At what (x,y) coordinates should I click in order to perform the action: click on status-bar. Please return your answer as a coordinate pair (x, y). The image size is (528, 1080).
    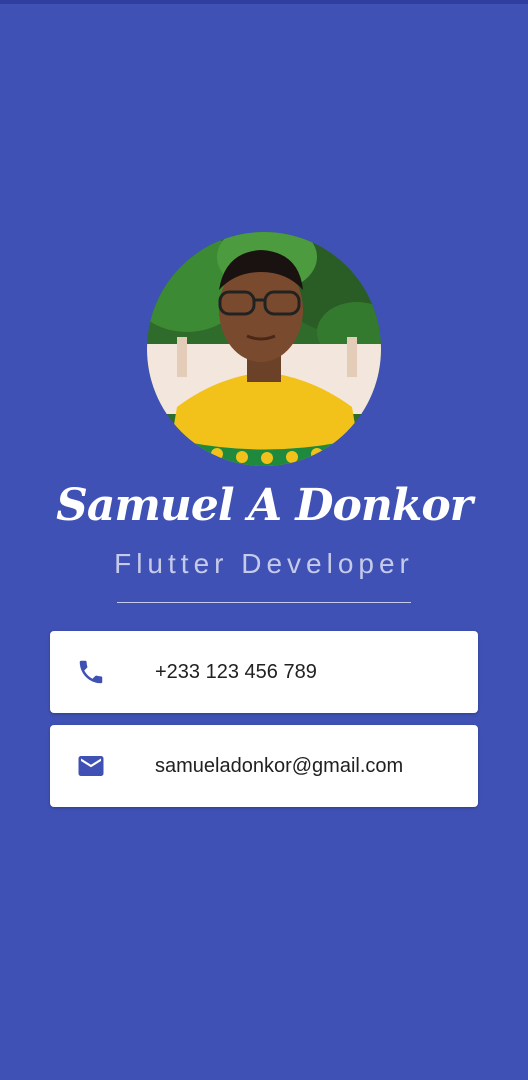
    Looking at the image, I should click on (264, 2).